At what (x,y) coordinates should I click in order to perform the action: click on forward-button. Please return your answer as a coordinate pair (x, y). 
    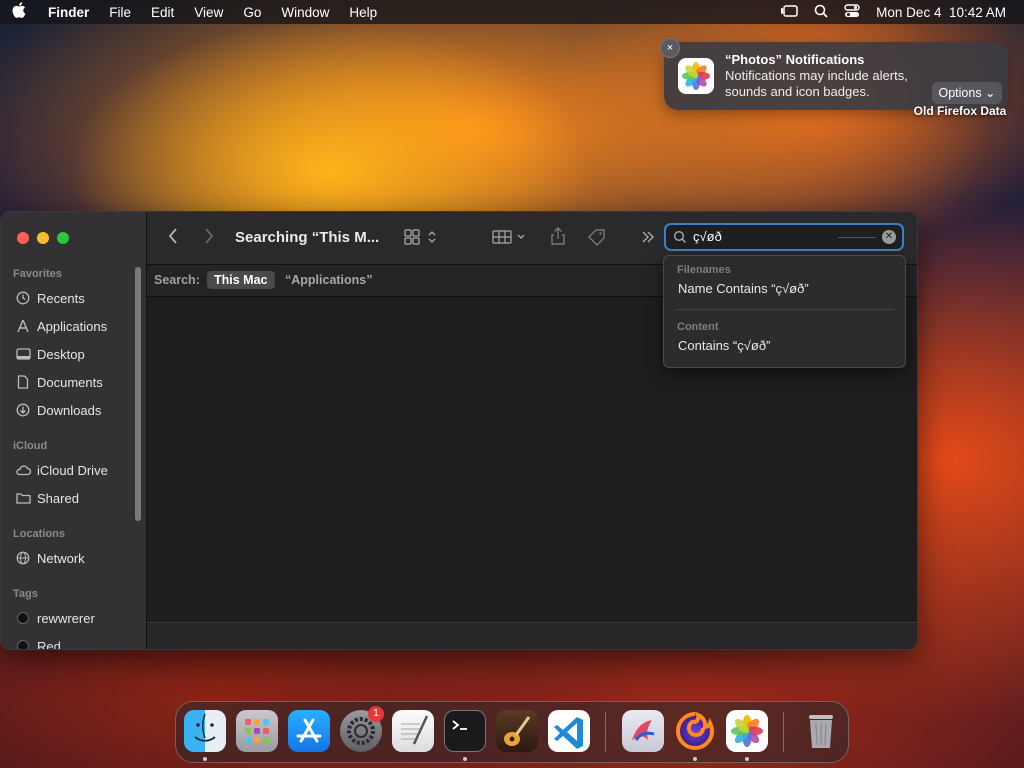
    Looking at the image, I should click on (209, 237).